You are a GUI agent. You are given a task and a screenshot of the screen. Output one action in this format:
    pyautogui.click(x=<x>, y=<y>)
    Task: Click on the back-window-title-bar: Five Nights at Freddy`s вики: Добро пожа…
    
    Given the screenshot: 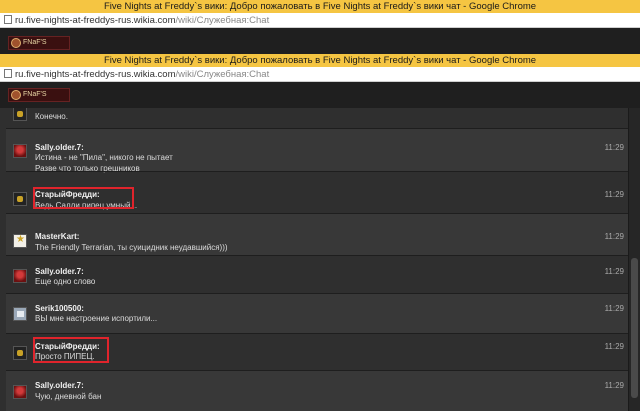 What is the action you would take?
    pyautogui.click(x=320, y=6)
    